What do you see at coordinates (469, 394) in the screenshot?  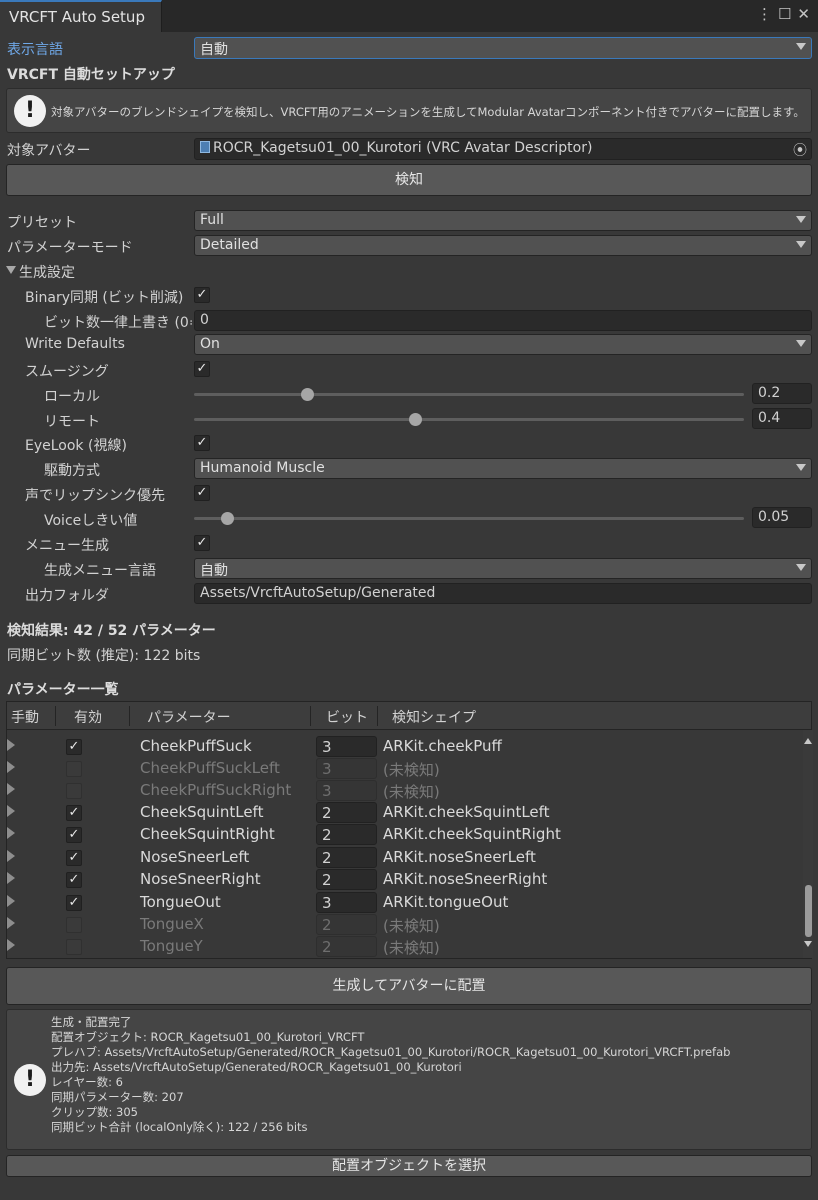 I see `local-slider-track` at bounding box center [469, 394].